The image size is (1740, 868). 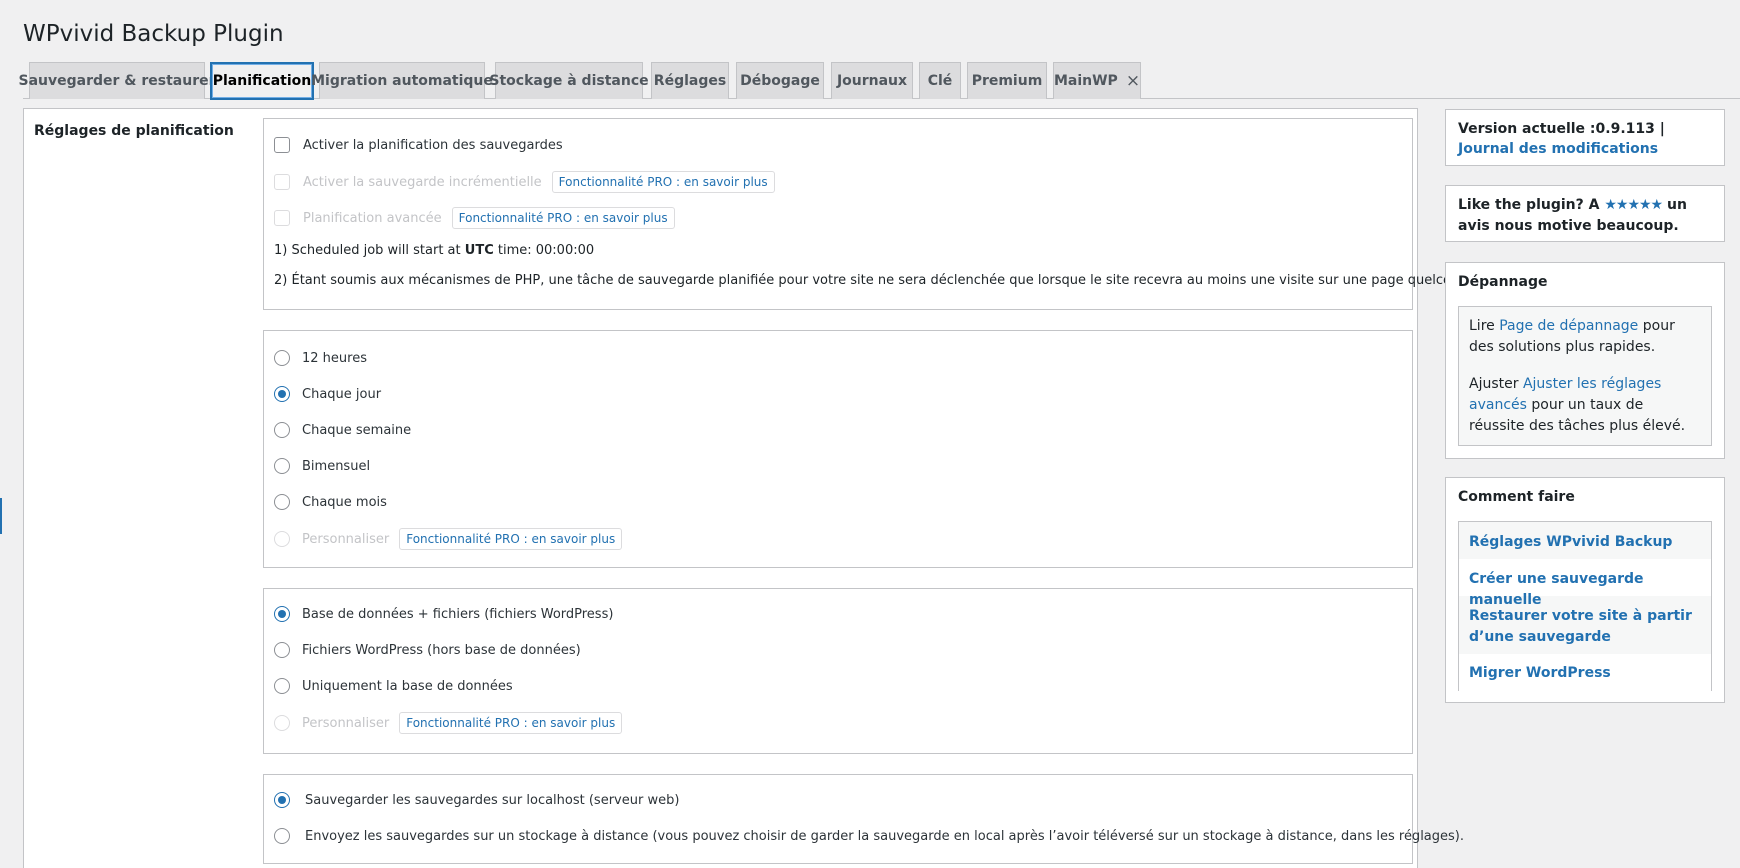 I want to click on changelog-link: Journal des modifications, so click(x=1558, y=149).